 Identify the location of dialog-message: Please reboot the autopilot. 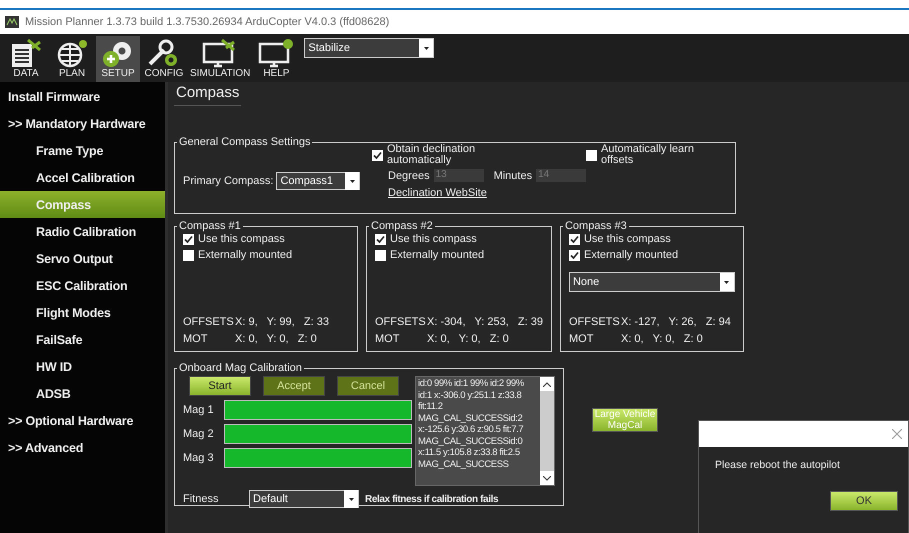
(778, 465).